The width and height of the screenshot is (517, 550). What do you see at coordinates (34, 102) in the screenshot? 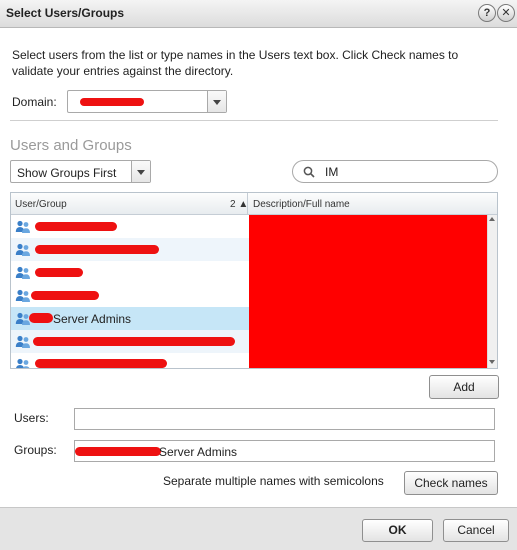
I see `domain-label: Domain:` at bounding box center [34, 102].